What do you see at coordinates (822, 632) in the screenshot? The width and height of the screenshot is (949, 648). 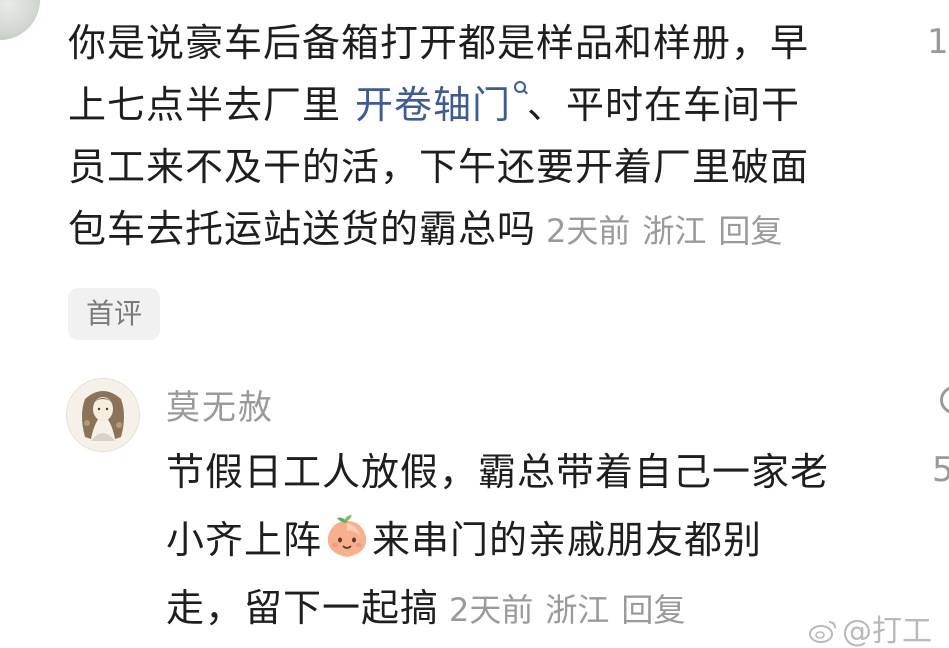 I see `weibo-logo-icon` at bounding box center [822, 632].